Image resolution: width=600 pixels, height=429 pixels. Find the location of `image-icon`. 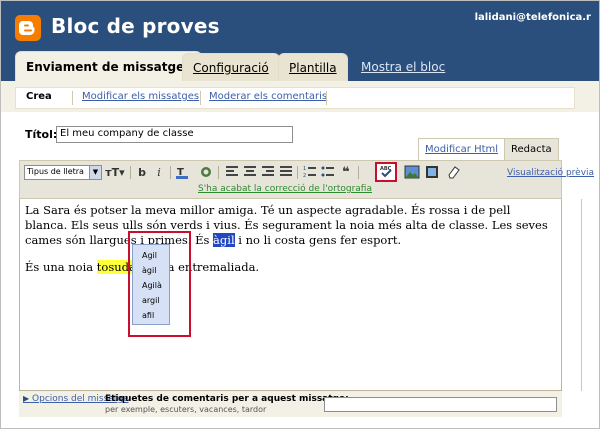

image-icon is located at coordinates (412, 172).